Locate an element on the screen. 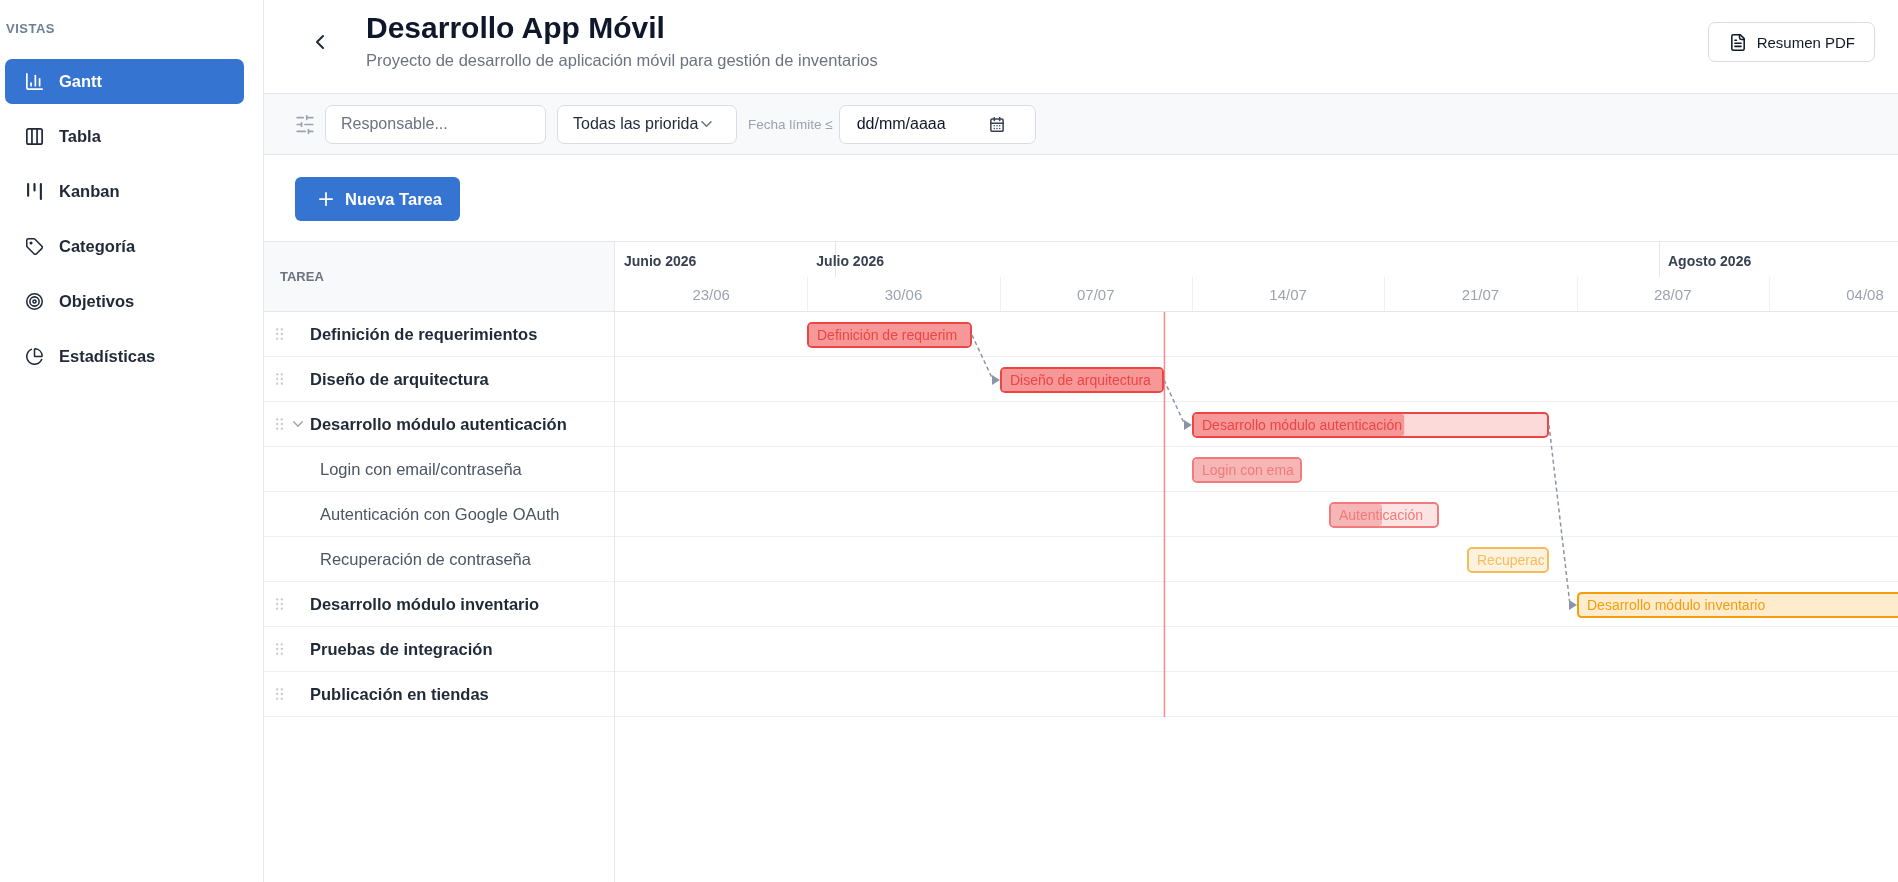 This screenshot has height=882, width=1898. column-header: TAREA is located at coordinates (439, 277).